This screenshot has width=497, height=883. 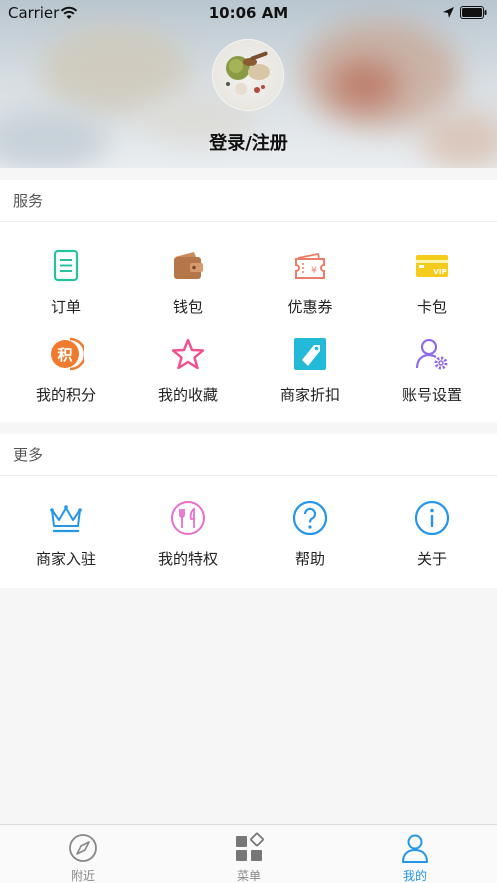 I want to click on svg-text: VIP, so click(x=439, y=272).